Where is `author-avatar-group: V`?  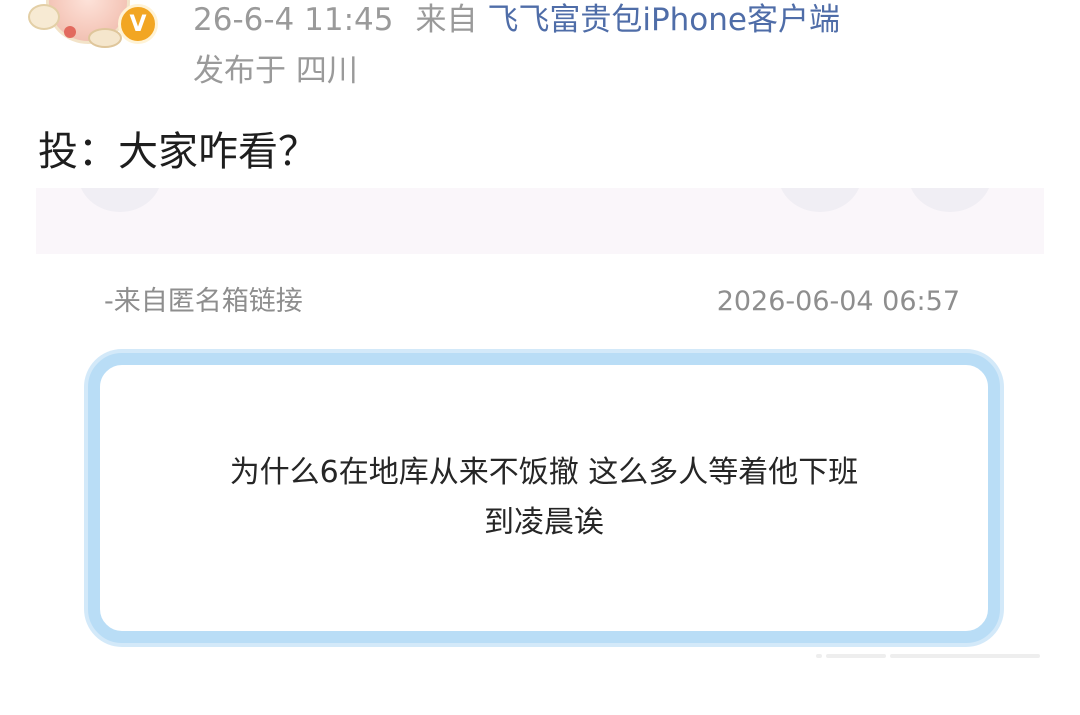 author-avatar-group: V is located at coordinates (93, 24).